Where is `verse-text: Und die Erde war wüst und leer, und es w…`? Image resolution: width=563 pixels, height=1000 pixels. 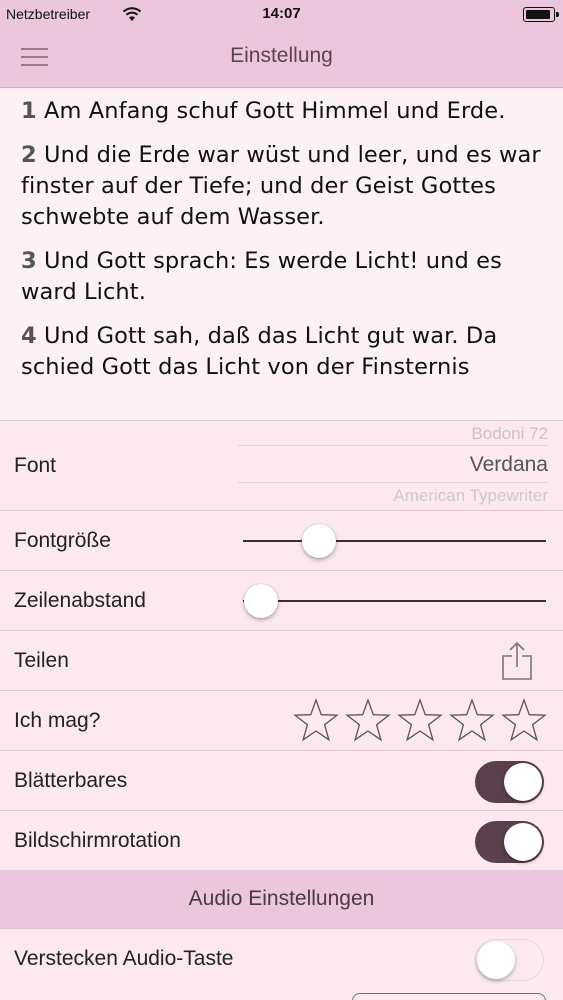 verse-text: Und die Erde war wüst und leer, und es w… is located at coordinates (281, 186).